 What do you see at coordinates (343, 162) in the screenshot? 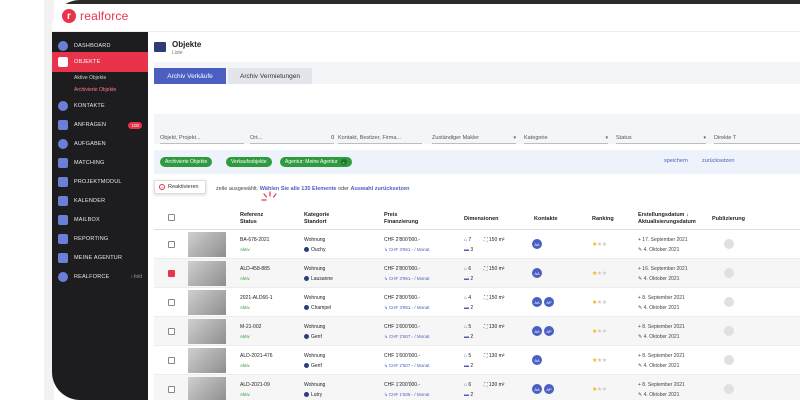
I see `close-icon: ×` at bounding box center [343, 162].